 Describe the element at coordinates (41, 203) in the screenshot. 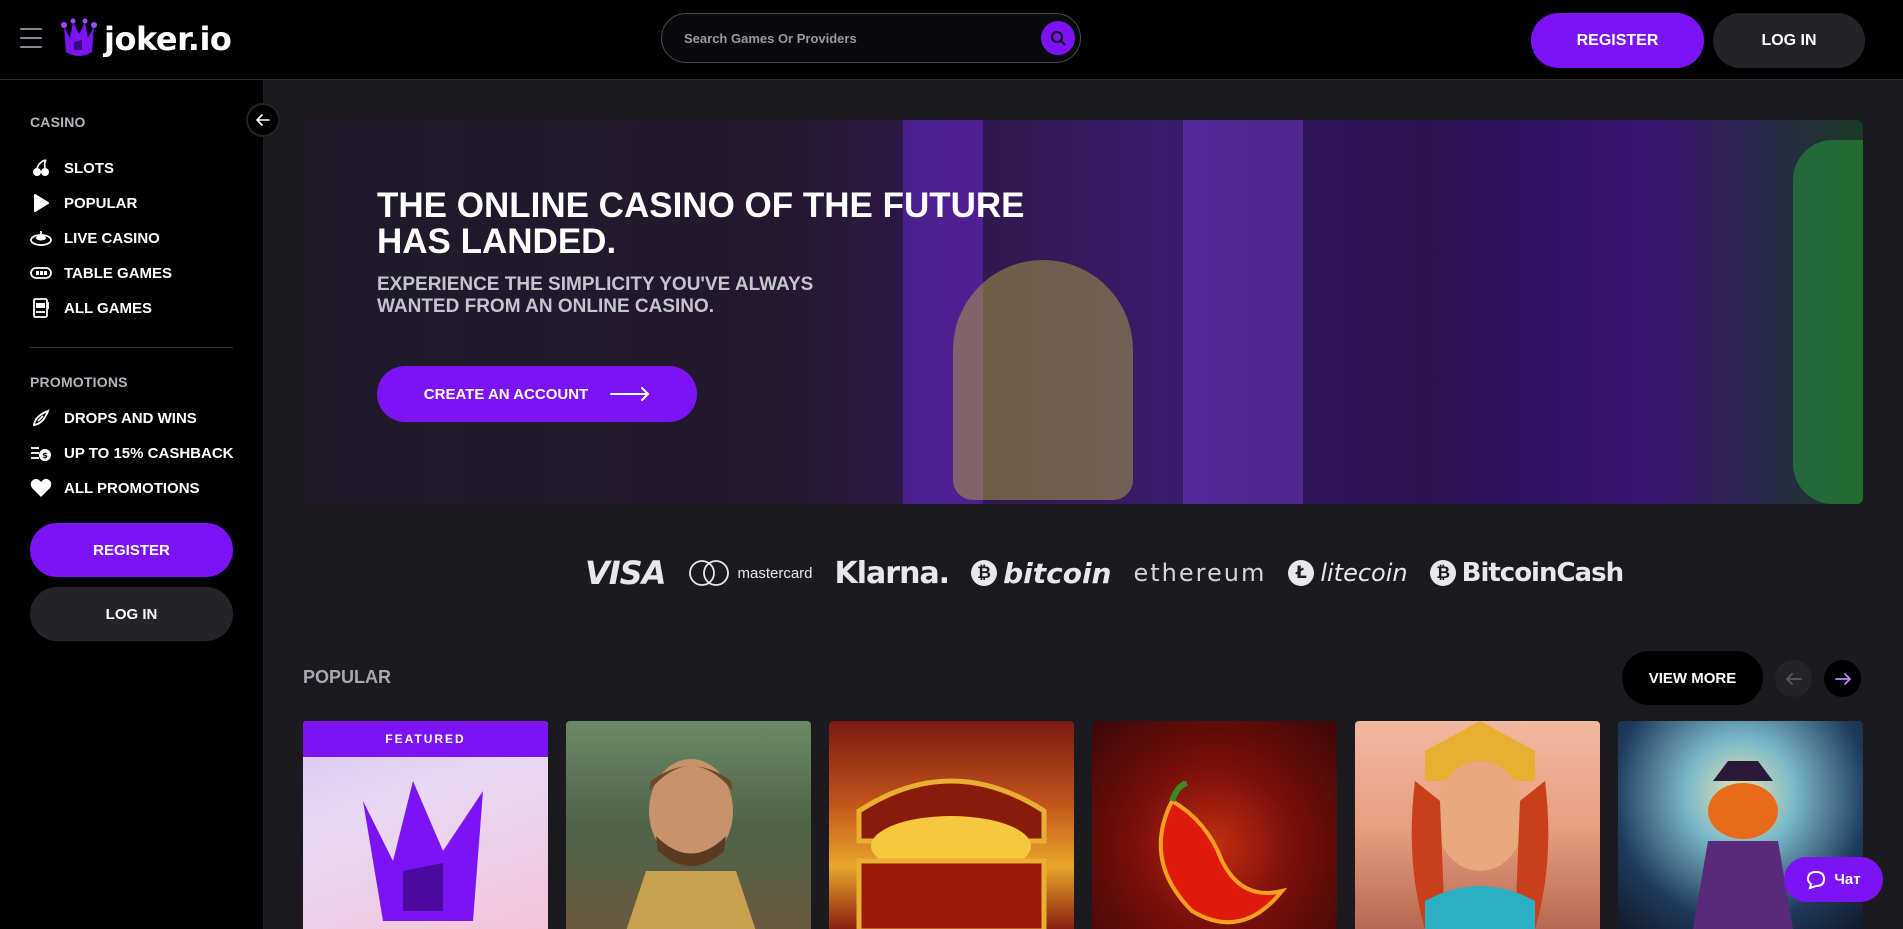

I see `play-icon` at that location.